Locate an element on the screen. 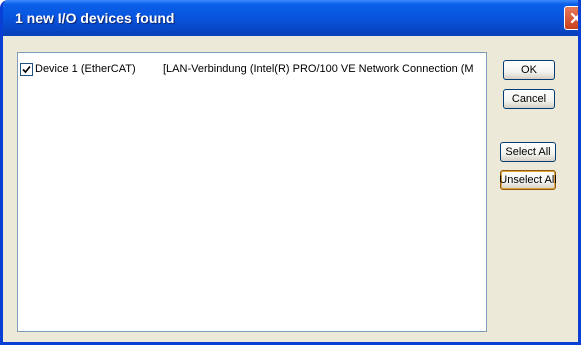 The height and width of the screenshot is (345, 581). select-all-button: Select All is located at coordinates (528, 152).